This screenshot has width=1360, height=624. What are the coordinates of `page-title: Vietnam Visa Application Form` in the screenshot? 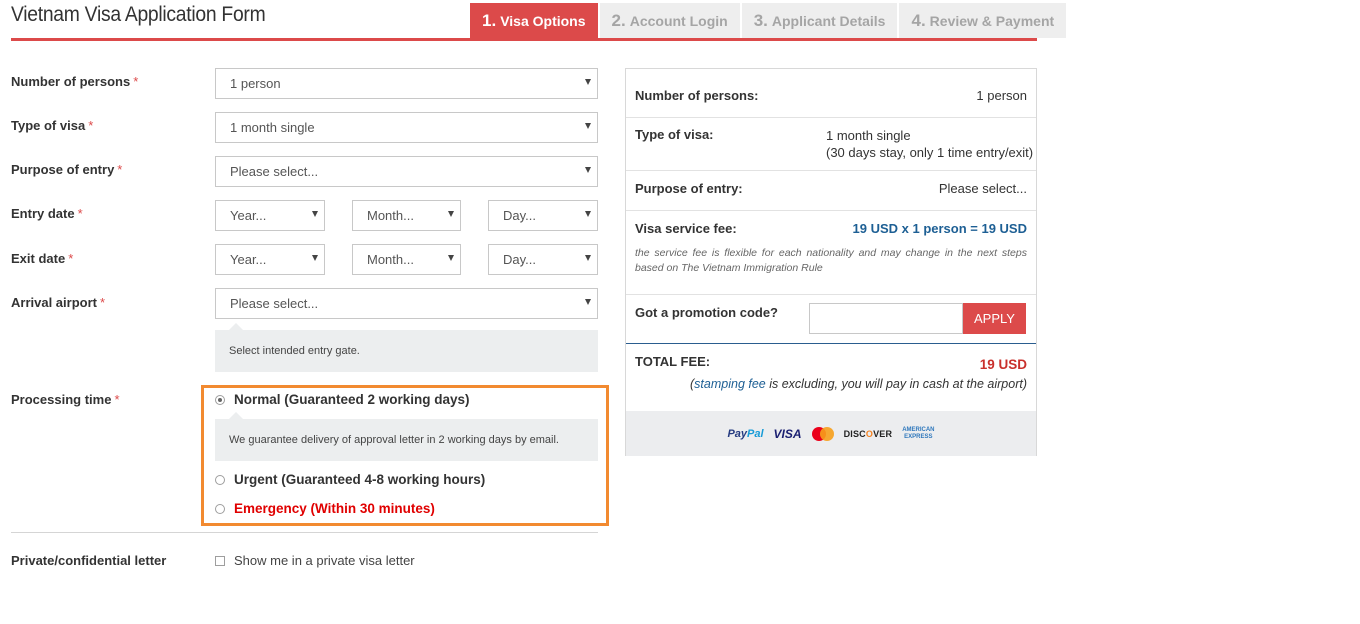 It's located at (138, 14).